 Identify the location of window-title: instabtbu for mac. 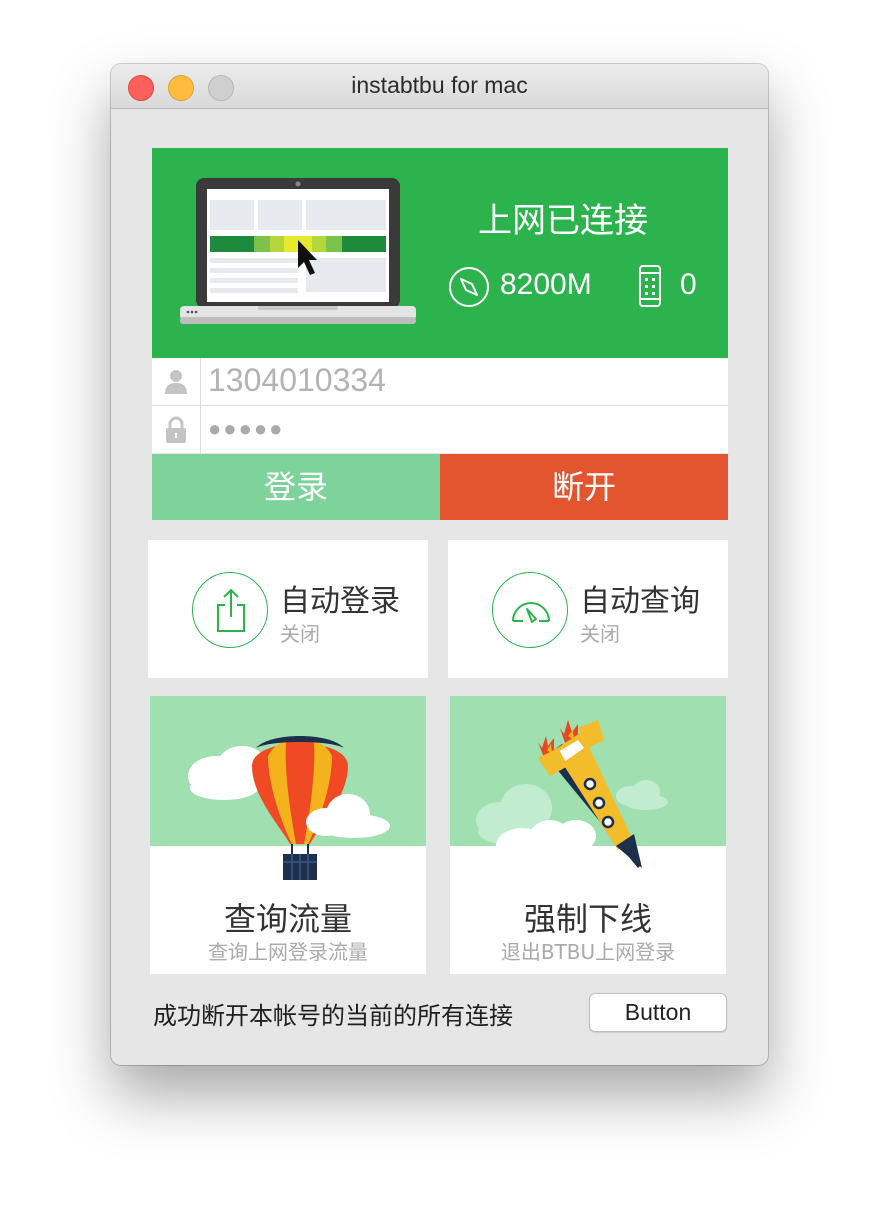
(439, 85).